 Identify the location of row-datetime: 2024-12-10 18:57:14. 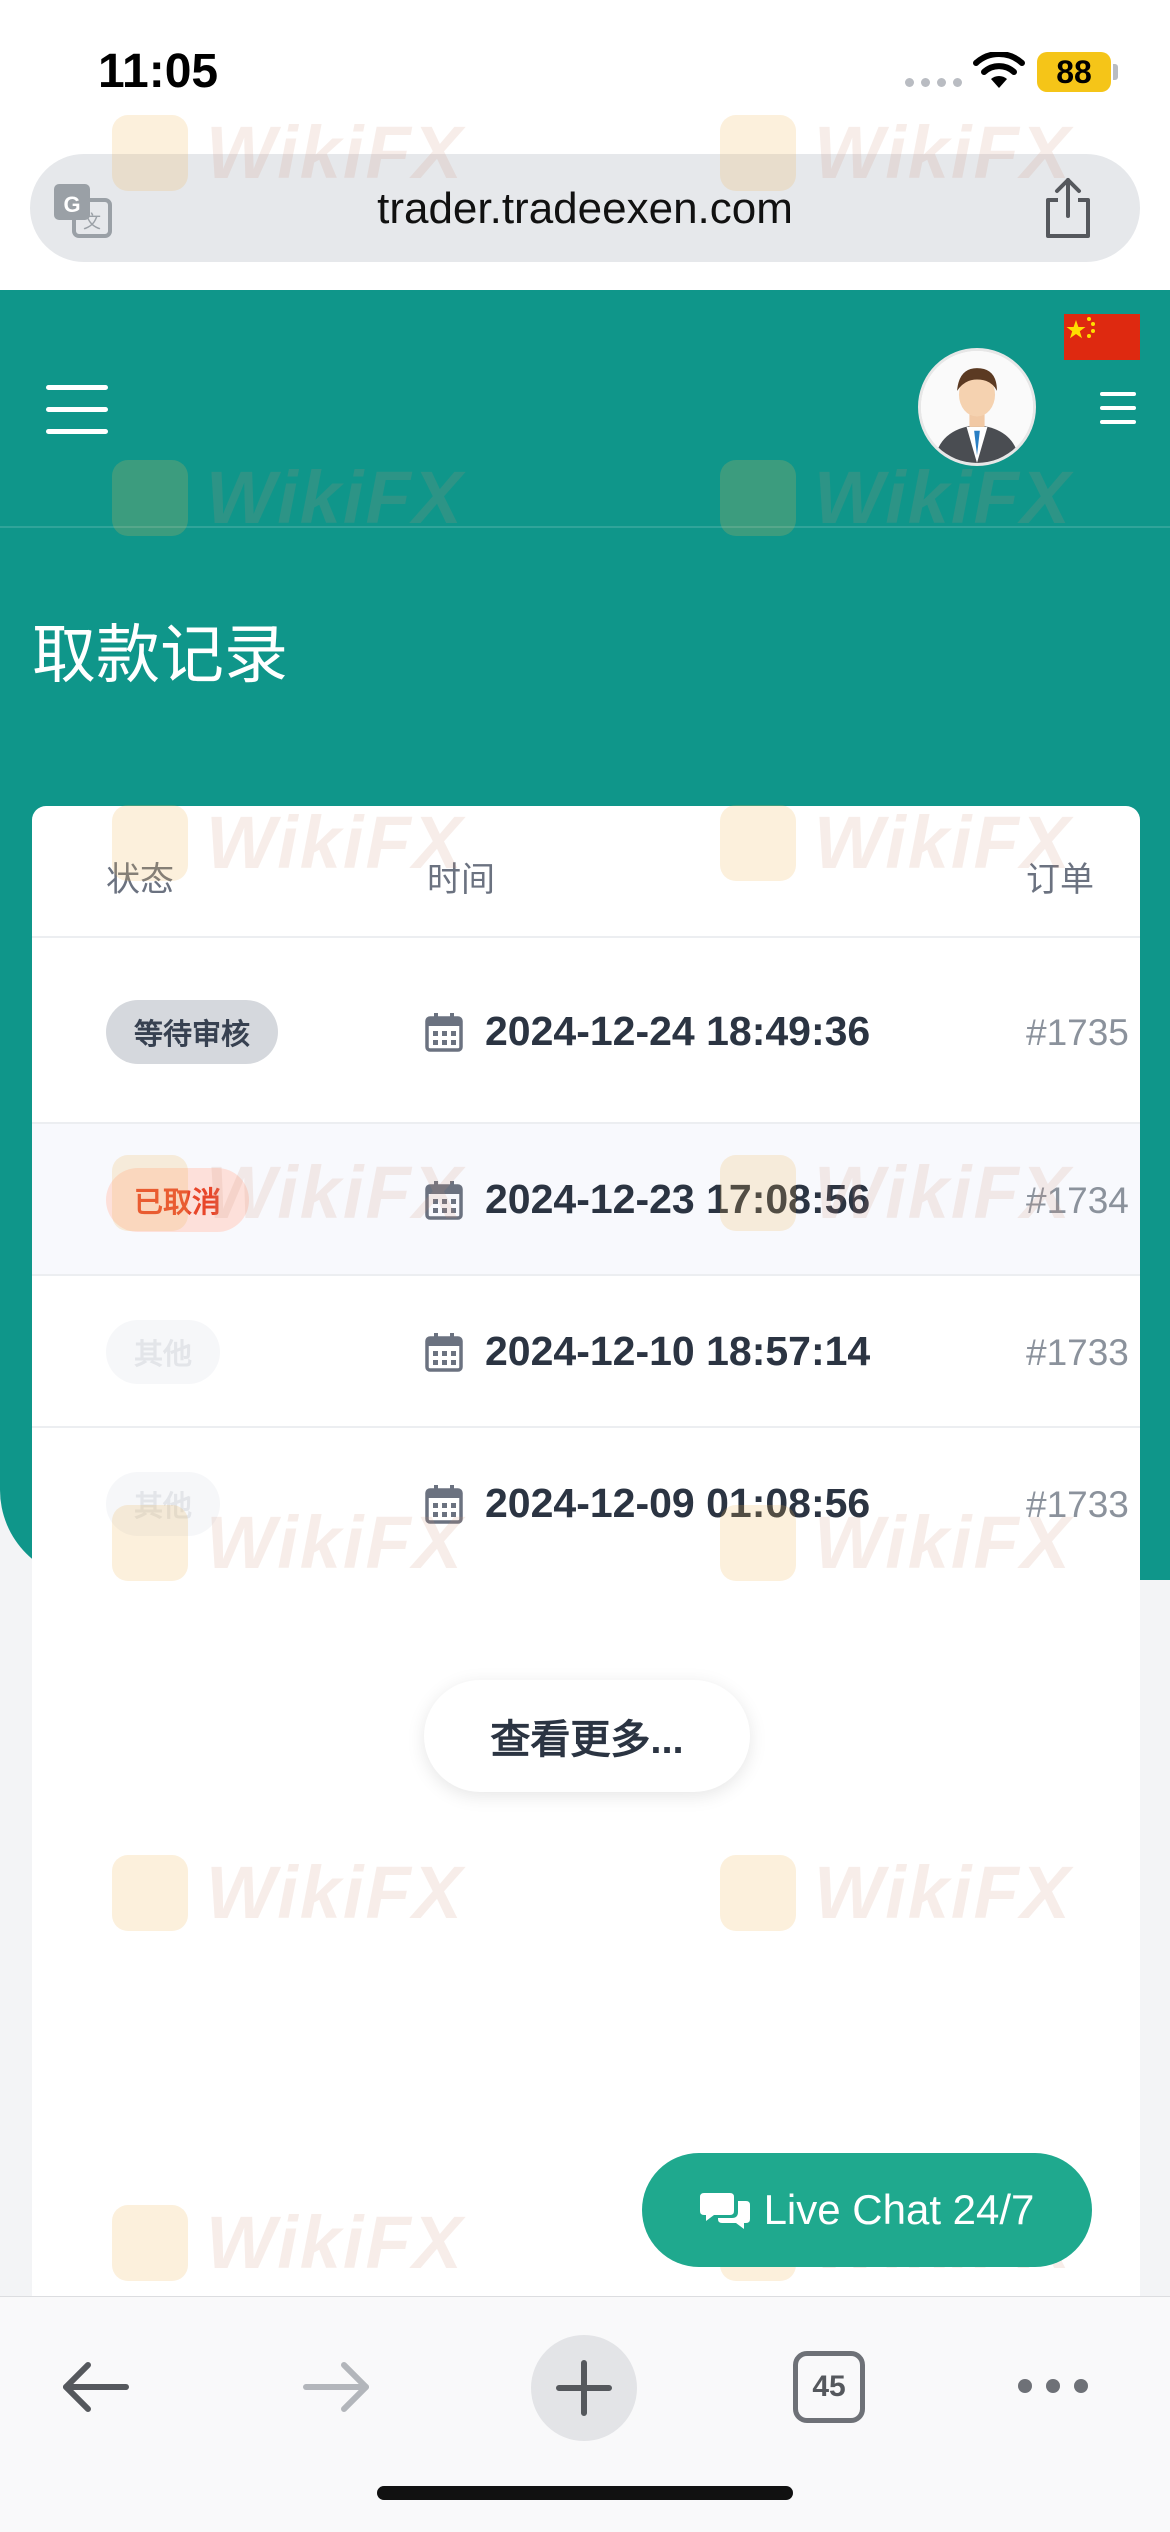
(678, 1351).